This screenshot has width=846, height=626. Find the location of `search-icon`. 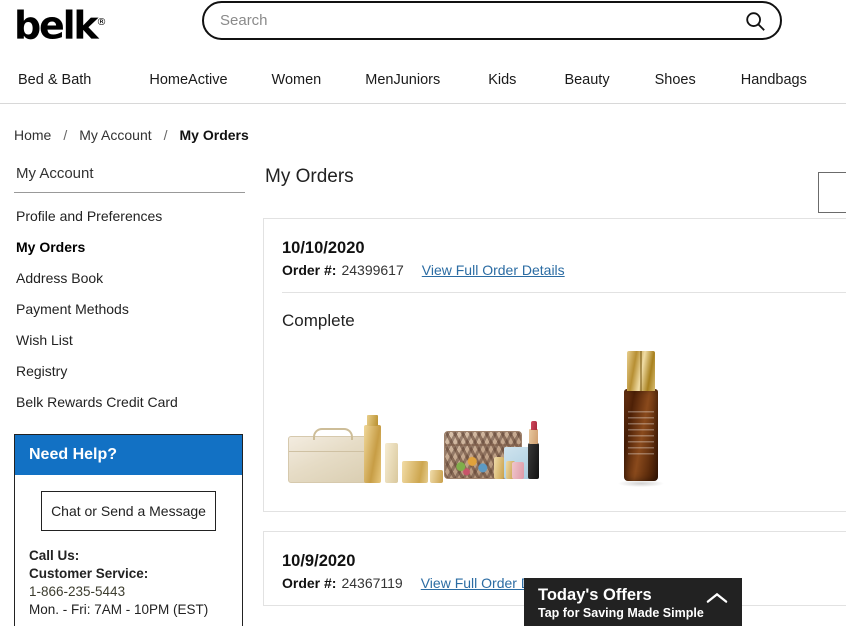

search-icon is located at coordinates (755, 21).